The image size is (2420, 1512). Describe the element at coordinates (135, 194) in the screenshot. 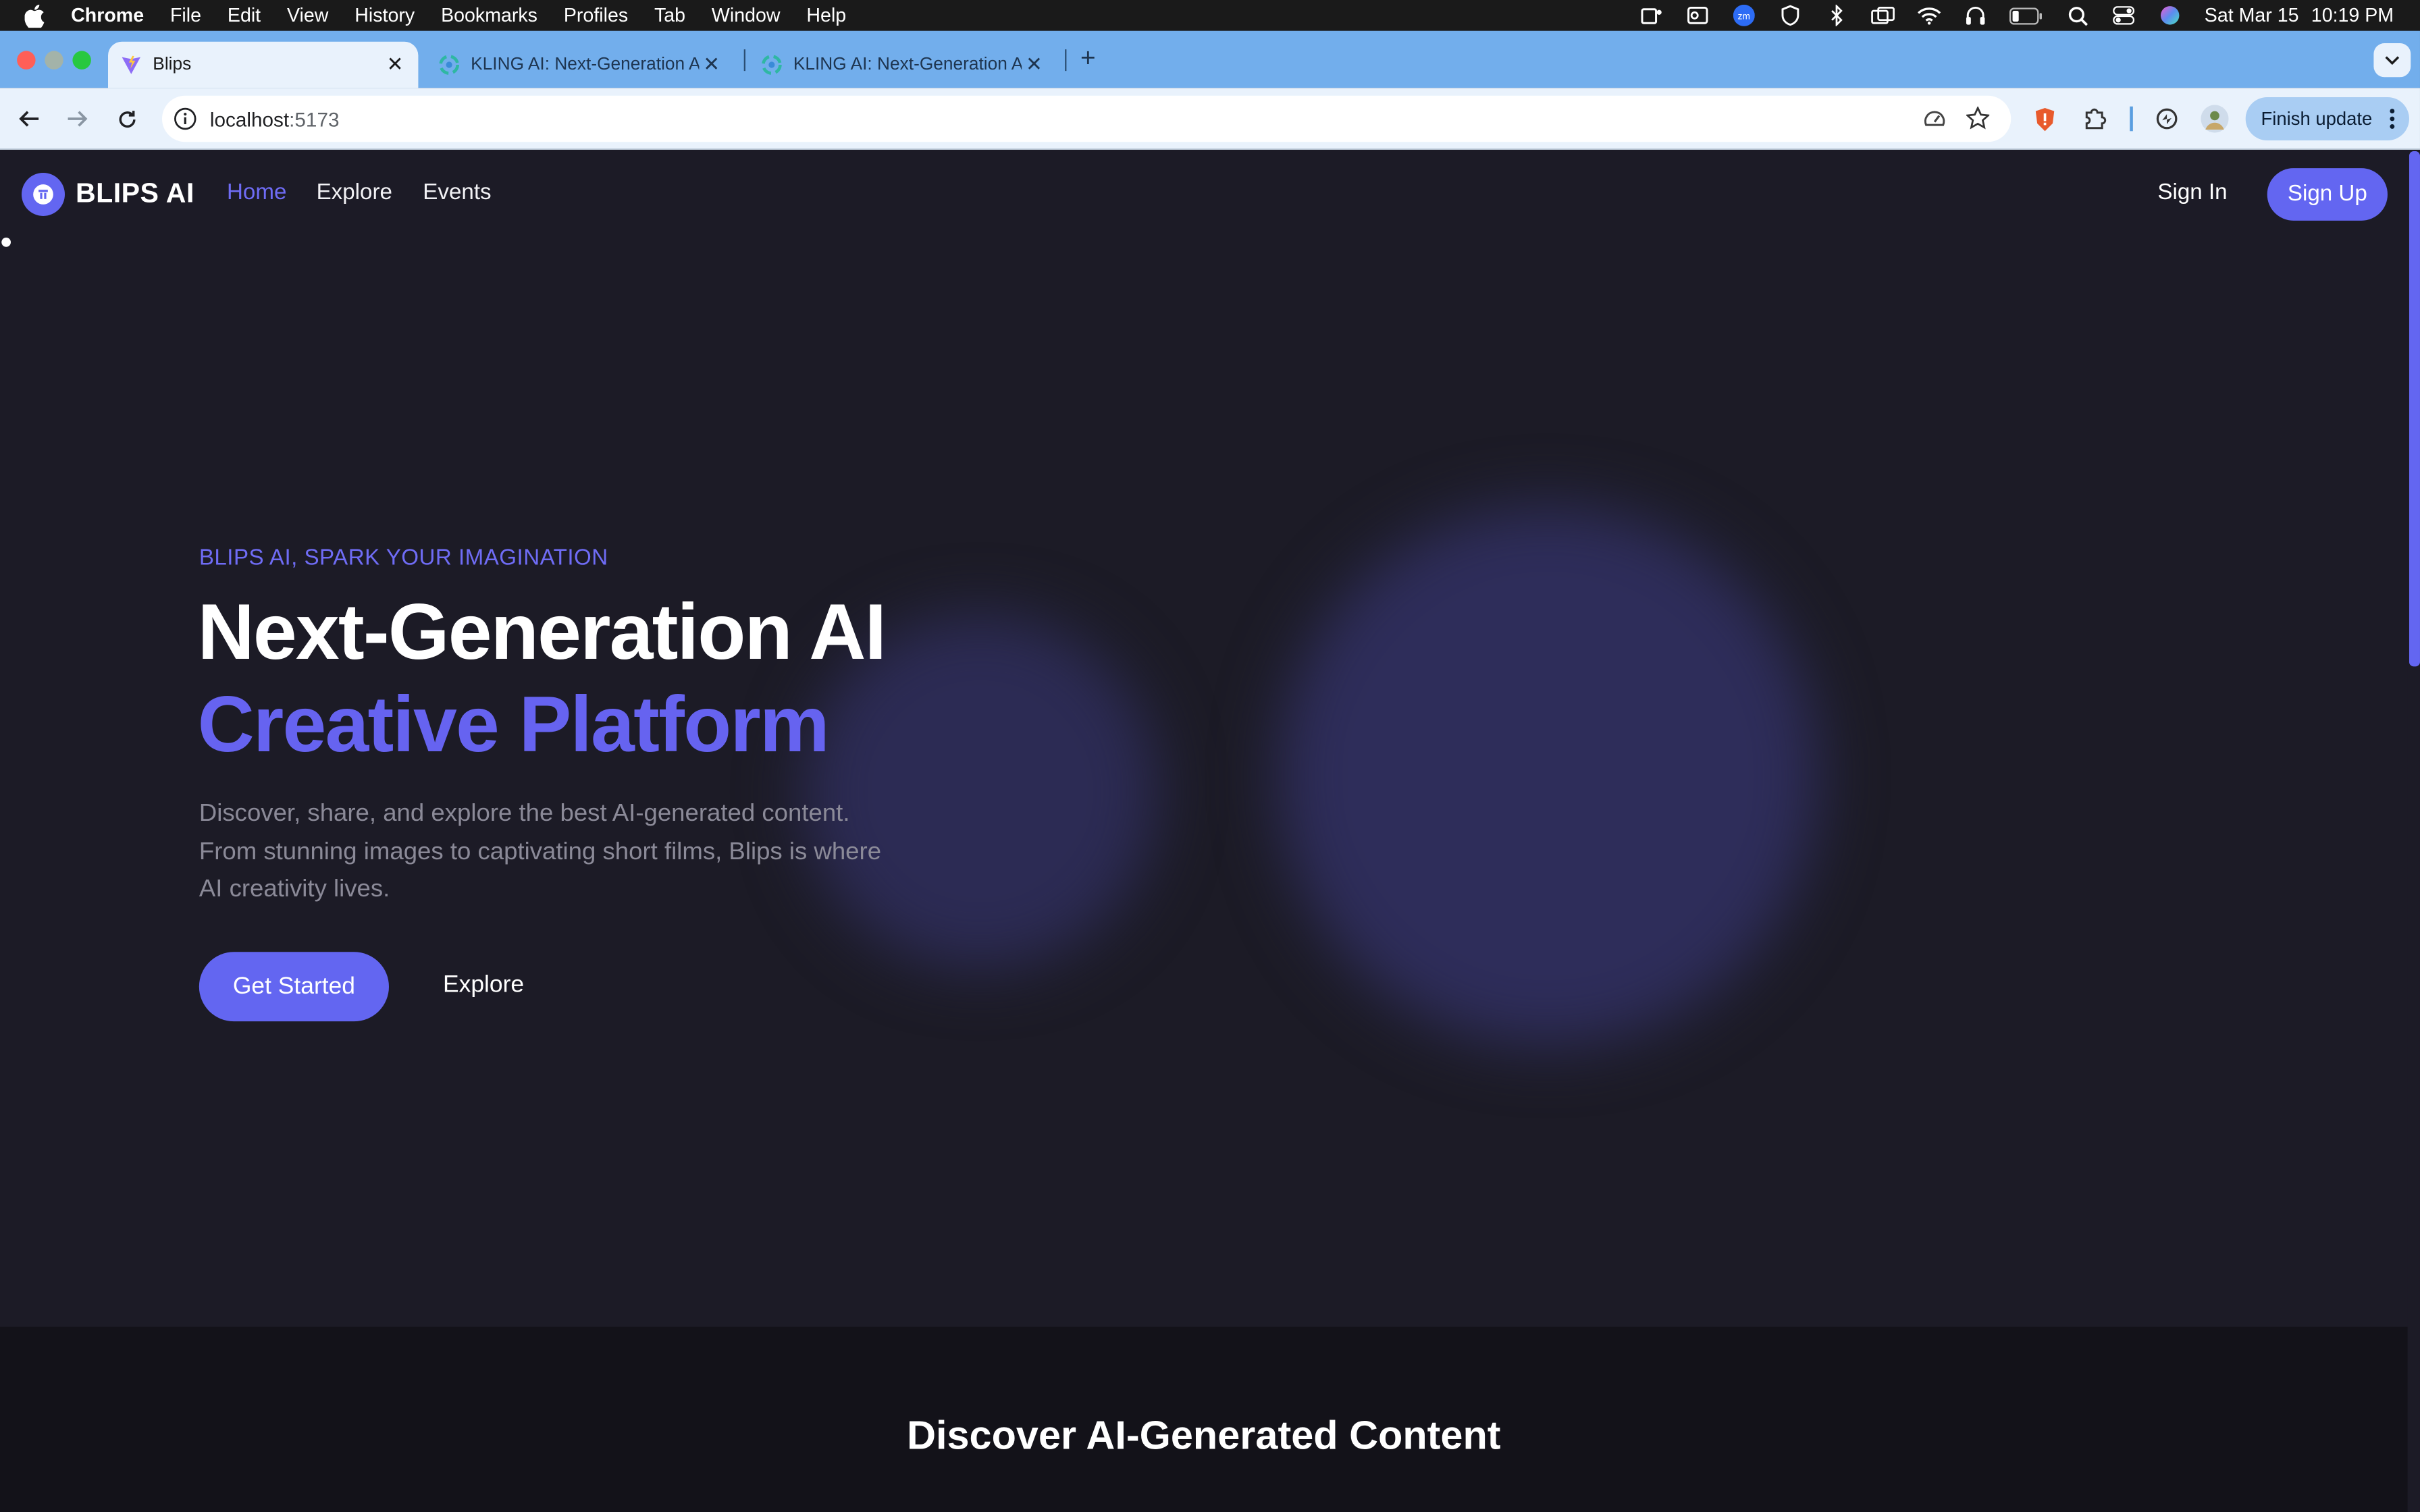

I see `brand-name: BLIPS AI` at that location.